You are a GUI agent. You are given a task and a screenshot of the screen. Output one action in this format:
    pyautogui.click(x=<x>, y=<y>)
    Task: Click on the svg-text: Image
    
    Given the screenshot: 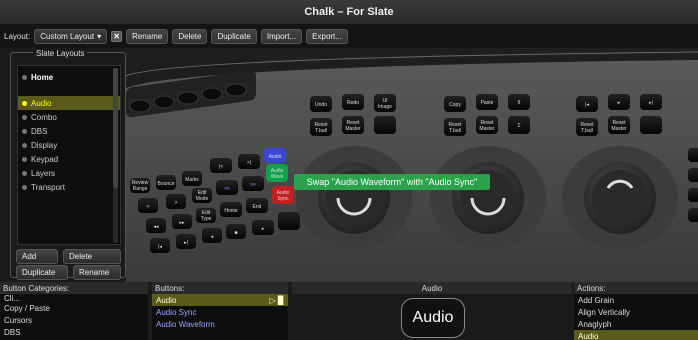 What is the action you would take?
    pyautogui.click(x=385, y=107)
    